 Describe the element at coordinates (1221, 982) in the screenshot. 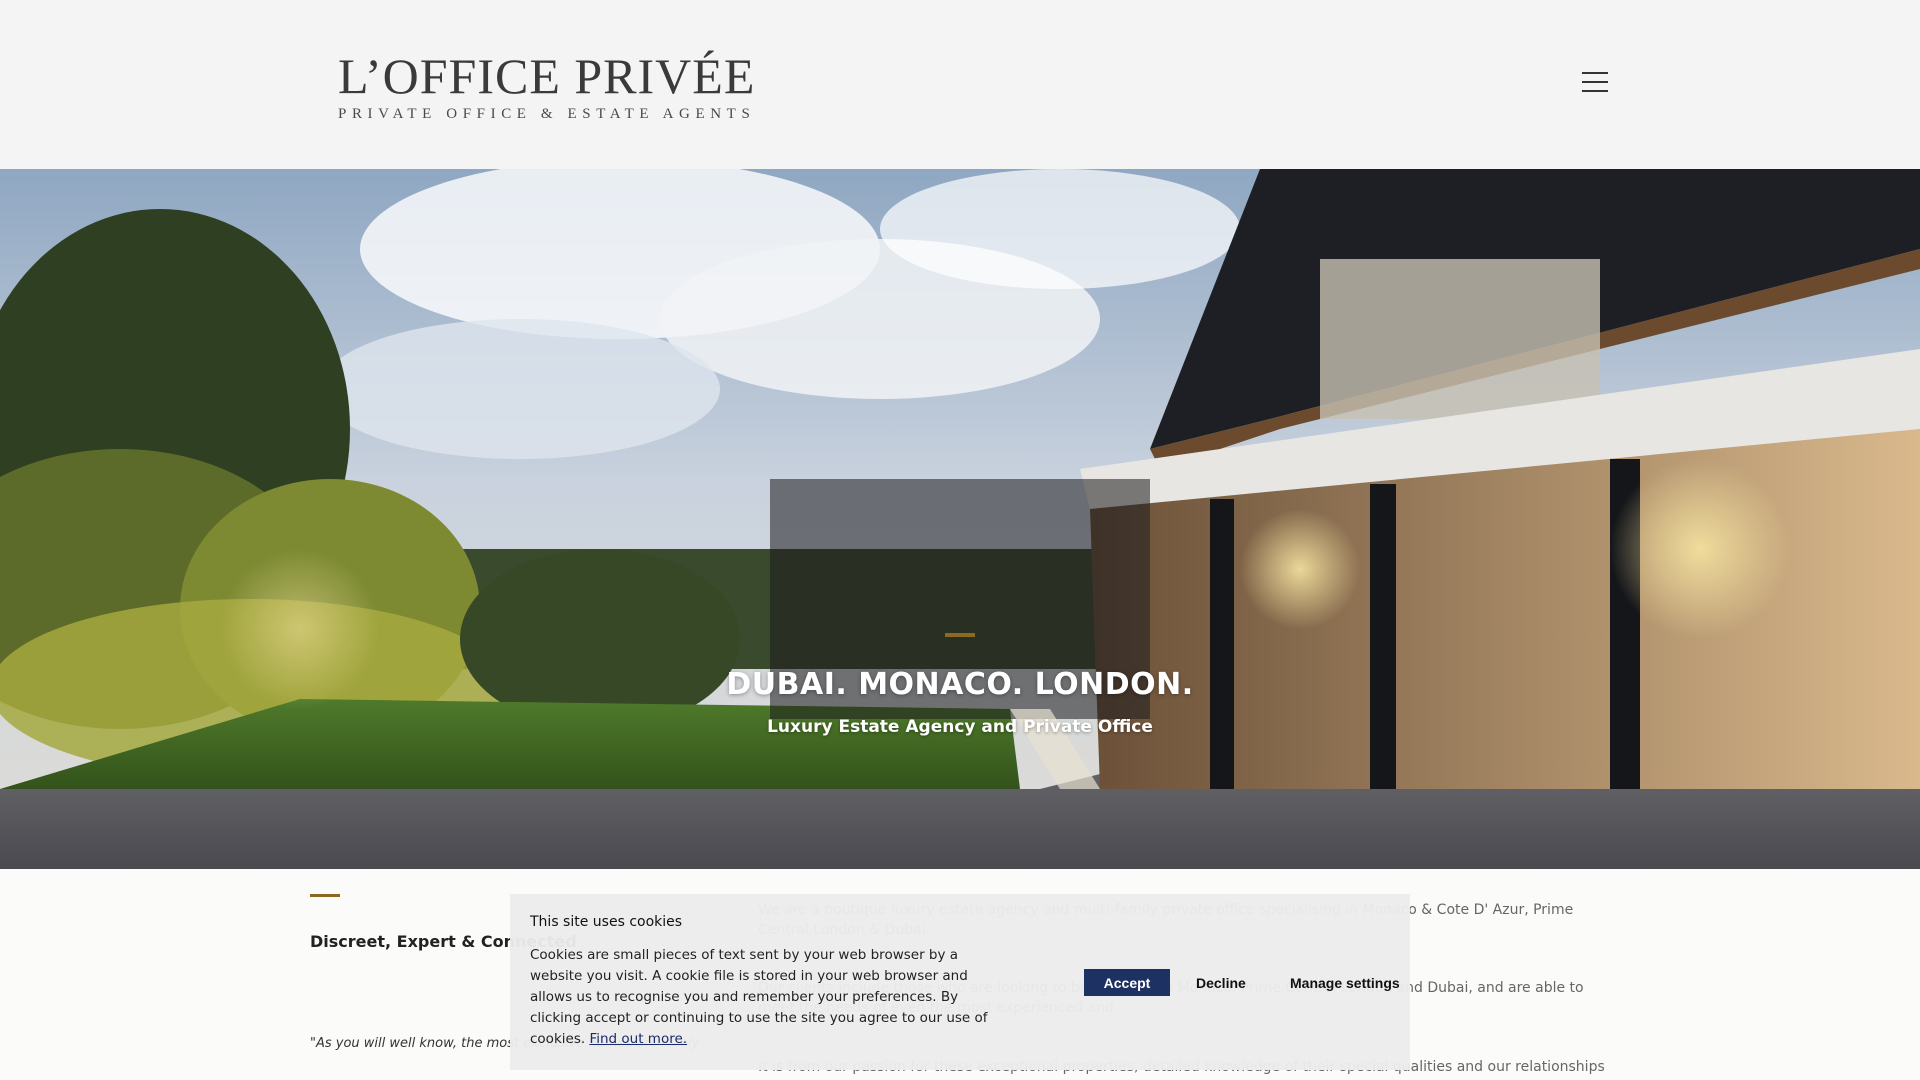

I see `cookie-decline-button: Decline` at that location.